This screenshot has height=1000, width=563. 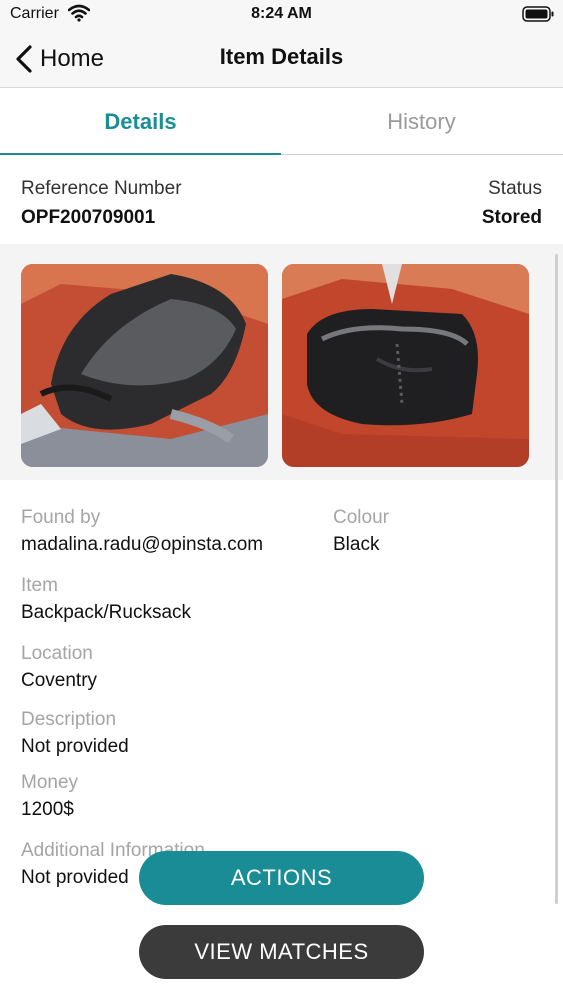 I want to click on item-value: Backpack/Rucksack, so click(x=106, y=612).